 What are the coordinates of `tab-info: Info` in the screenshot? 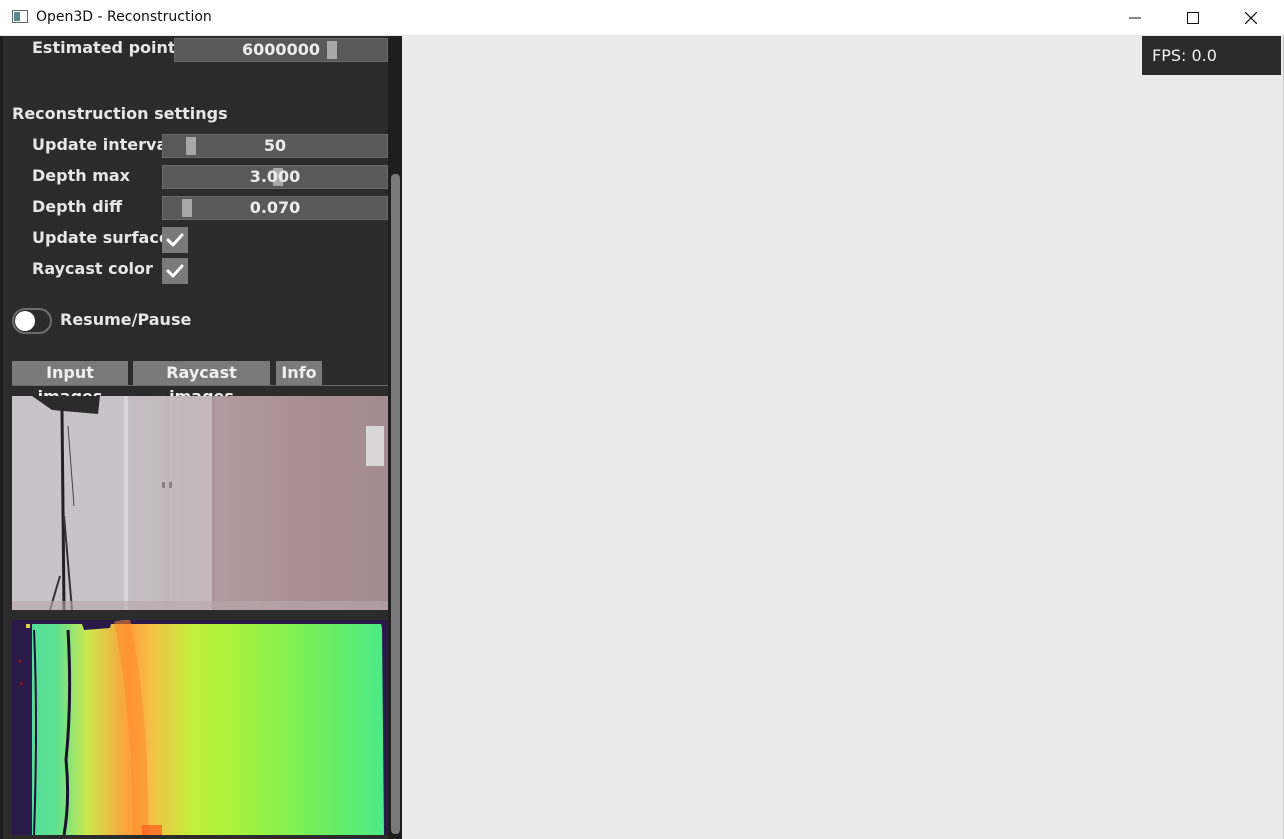 It's located at (299, 373).